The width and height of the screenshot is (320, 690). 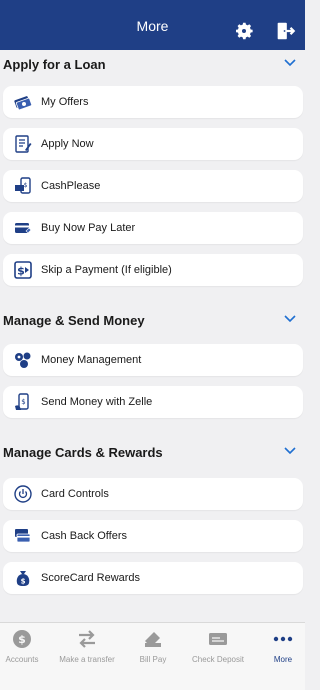 I want to click on tab-accounts: $ Accounts, so click(x=28, y=646).